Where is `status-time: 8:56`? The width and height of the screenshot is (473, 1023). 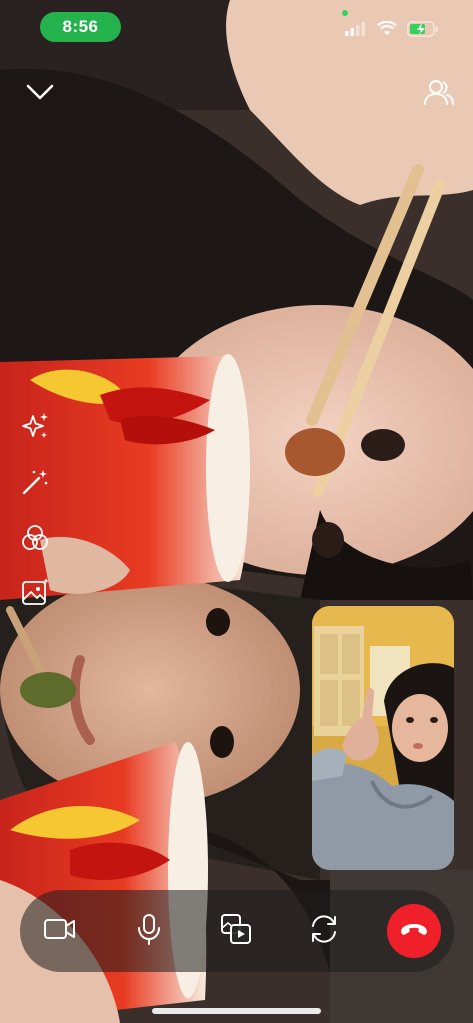 status-time: 8:56 is located at coordinates (80, 27).